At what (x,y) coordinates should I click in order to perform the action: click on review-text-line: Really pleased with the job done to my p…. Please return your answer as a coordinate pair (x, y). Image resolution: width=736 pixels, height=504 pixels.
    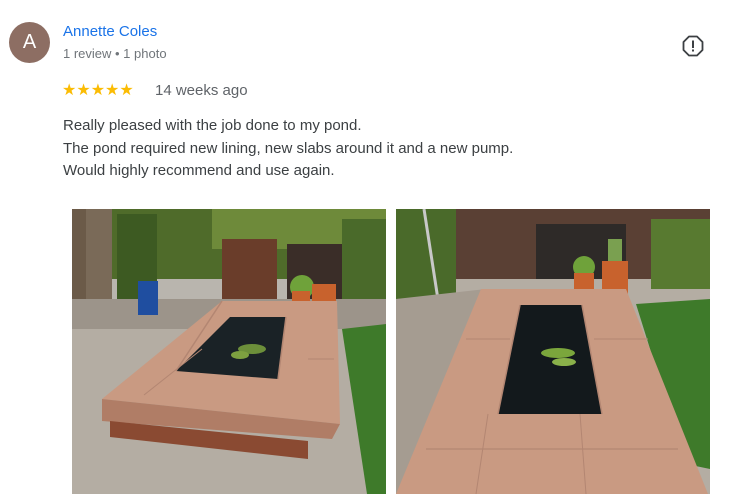
    Looking at the image, I should click on (212, 125).